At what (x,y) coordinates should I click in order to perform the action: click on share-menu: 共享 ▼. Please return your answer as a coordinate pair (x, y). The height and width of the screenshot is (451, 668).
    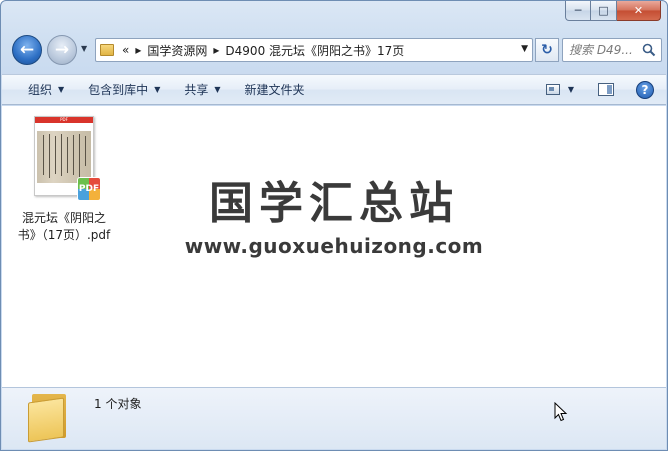
    Looking at the image, I should click on (202, 89).